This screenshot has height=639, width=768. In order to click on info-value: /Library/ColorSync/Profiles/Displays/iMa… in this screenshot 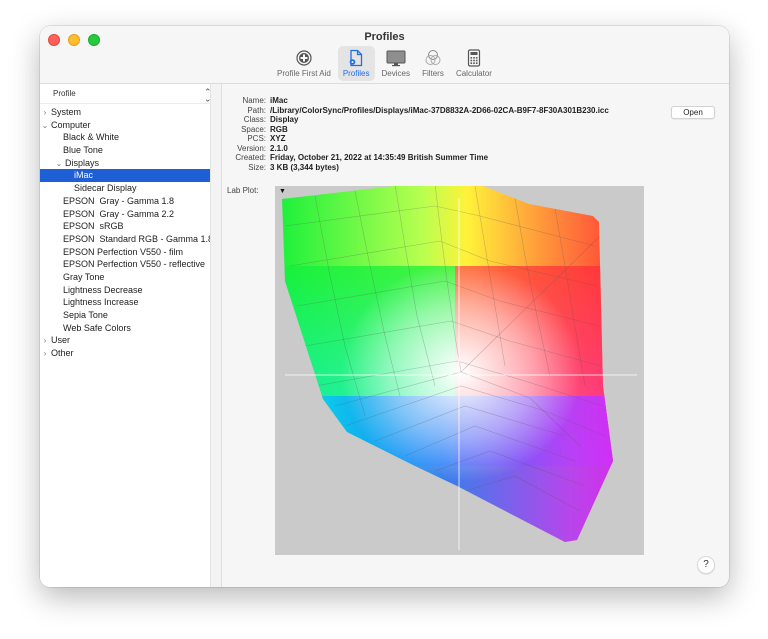, I will do `click(439, 110)`.